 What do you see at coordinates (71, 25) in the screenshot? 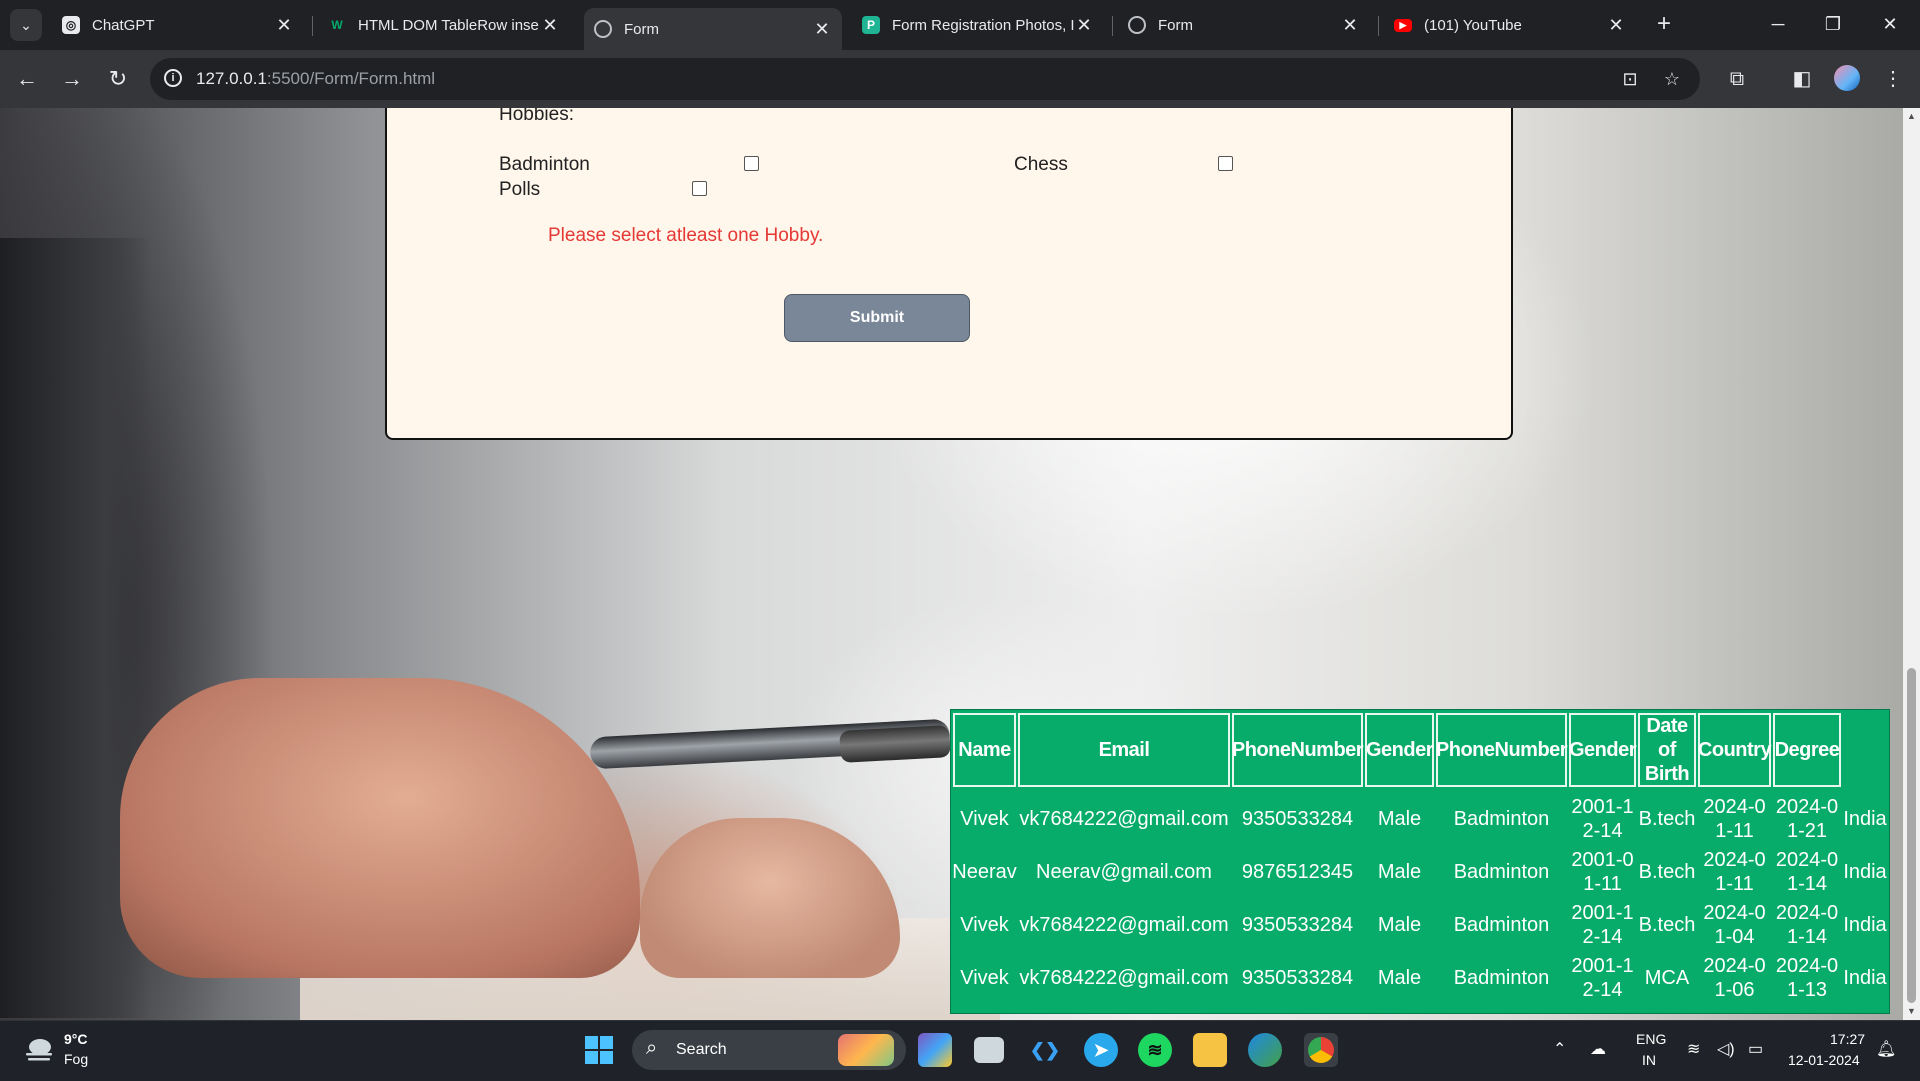
I see `chatgpt-icon: ◎` at bounding box center [71, 25].